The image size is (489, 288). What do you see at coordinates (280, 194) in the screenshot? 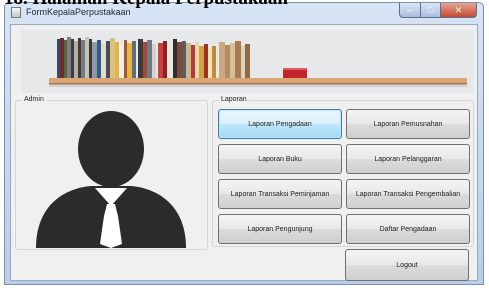
I see `laporan-transaksi-peminjaman-button: Laporan Transaksi Peminjaman` at bounding box center [280, 194].